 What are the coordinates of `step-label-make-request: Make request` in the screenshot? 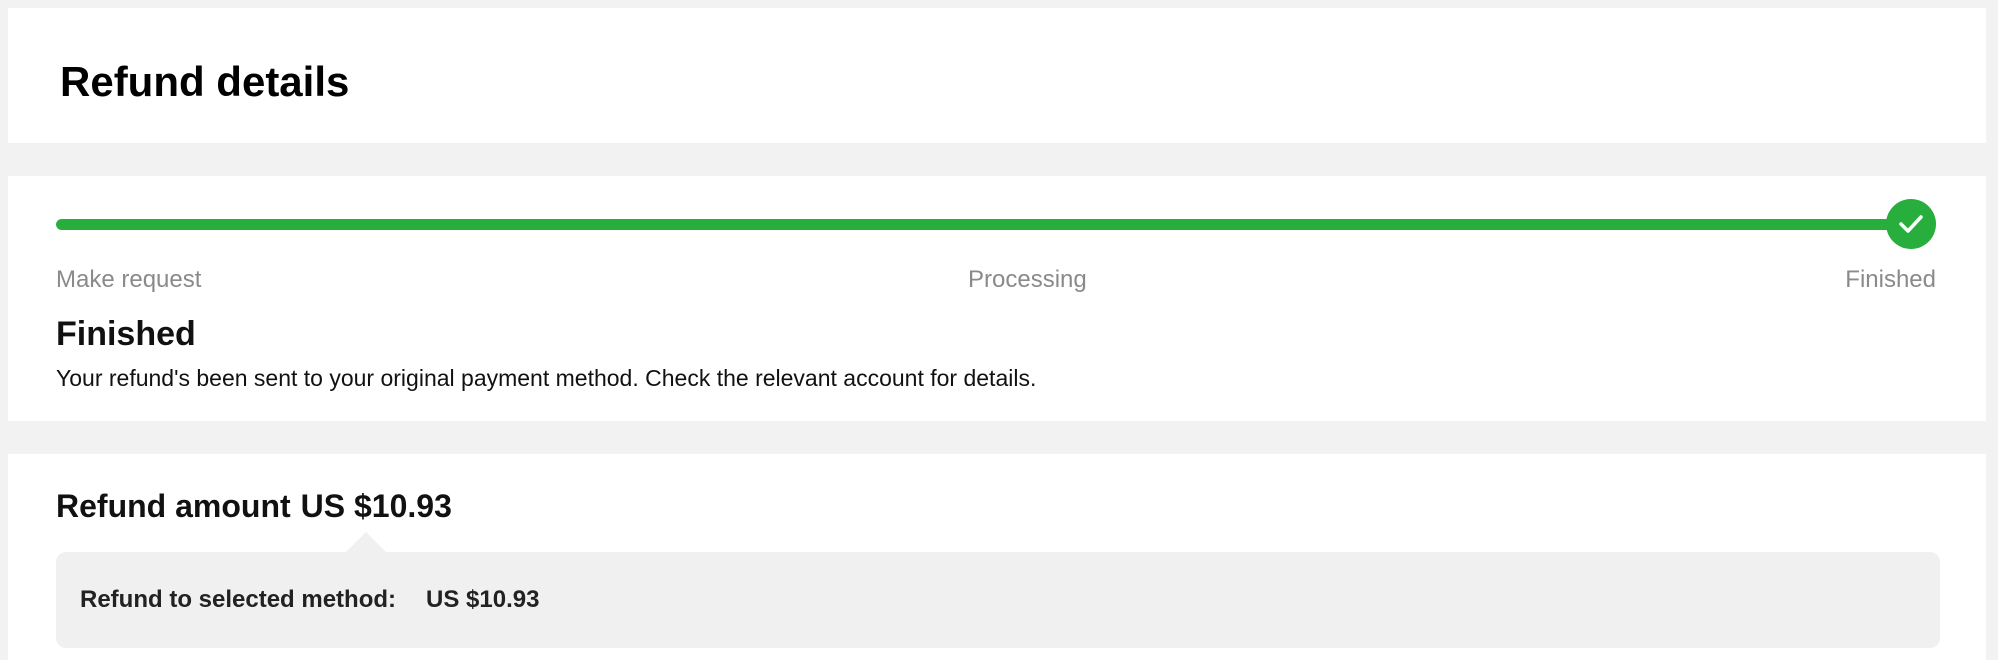 It's located at (129, 279).